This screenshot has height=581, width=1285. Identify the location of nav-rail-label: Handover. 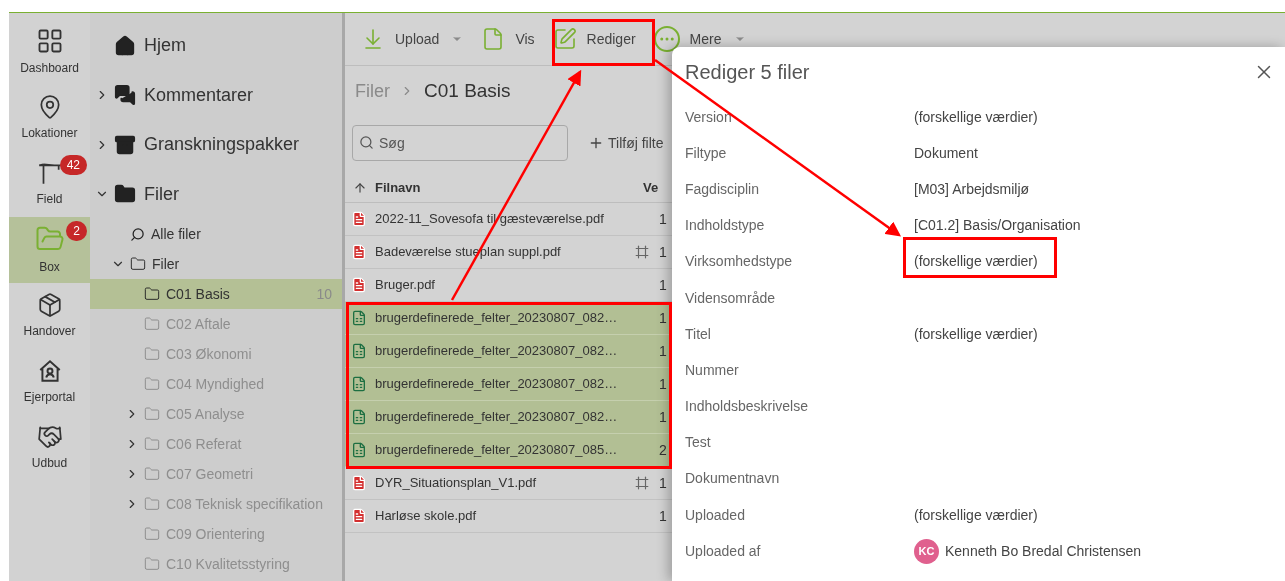
(49, 331).